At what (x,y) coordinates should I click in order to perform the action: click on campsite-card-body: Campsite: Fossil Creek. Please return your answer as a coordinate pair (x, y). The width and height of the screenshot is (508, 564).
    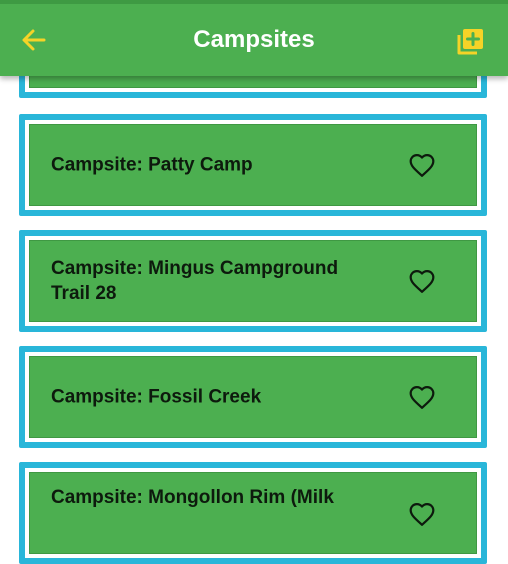
    Looking at the image, I should click on (253, 397).